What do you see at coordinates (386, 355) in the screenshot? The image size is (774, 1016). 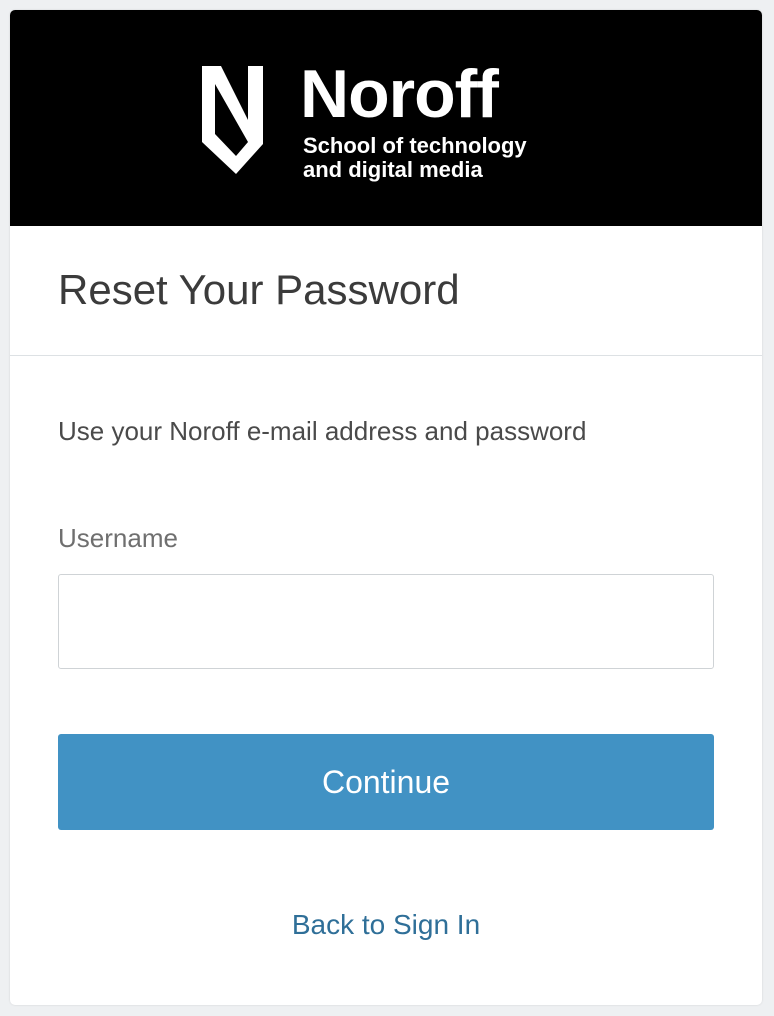 I see `header-divider` at bounding box center [386, 355].